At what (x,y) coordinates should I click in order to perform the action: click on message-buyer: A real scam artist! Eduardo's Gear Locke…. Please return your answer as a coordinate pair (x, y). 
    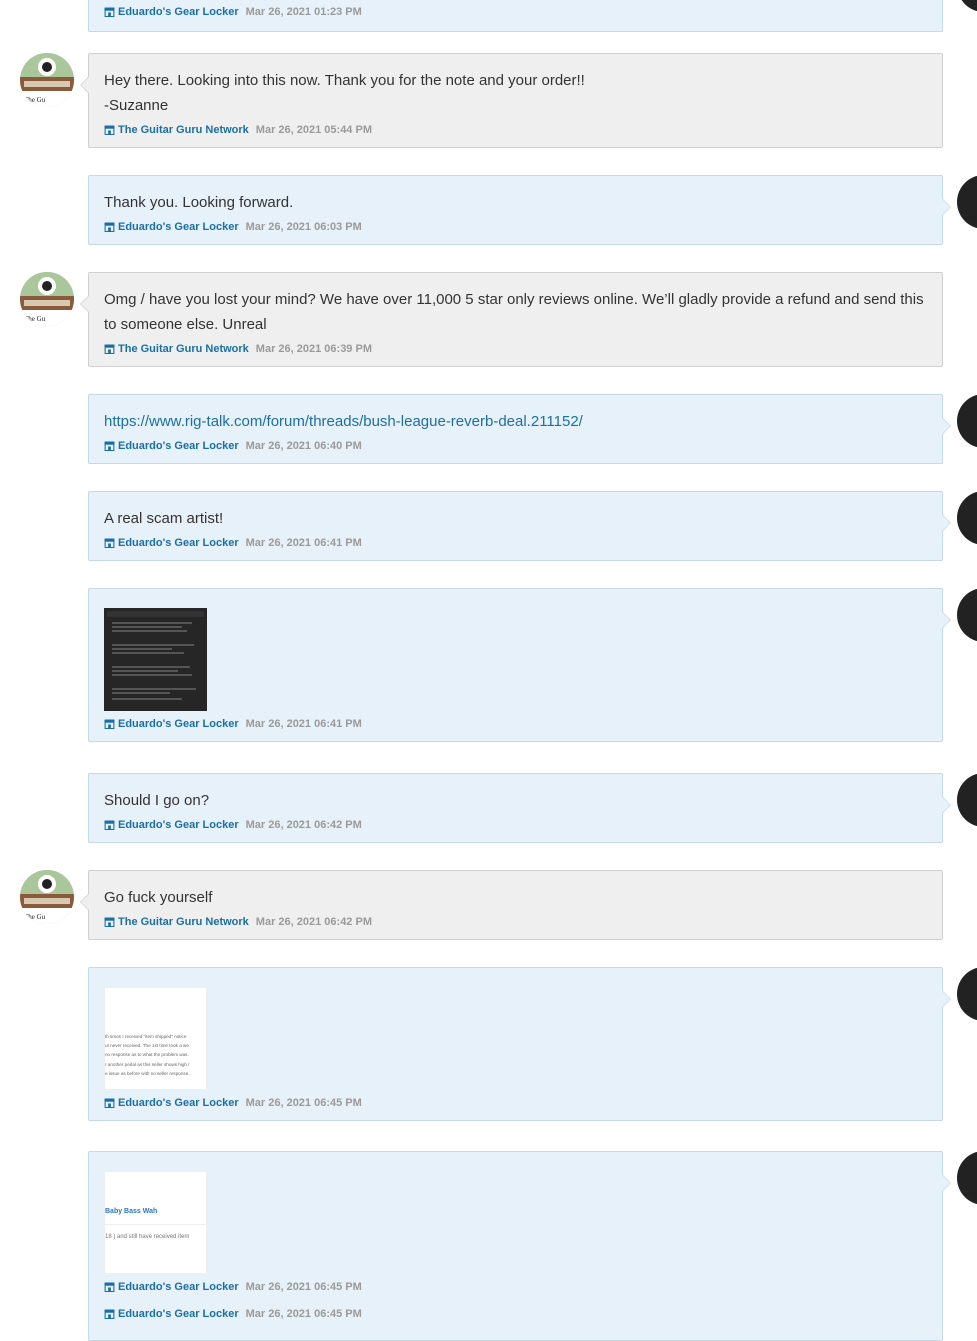
    Looking at the image, I should click on (519, 526).